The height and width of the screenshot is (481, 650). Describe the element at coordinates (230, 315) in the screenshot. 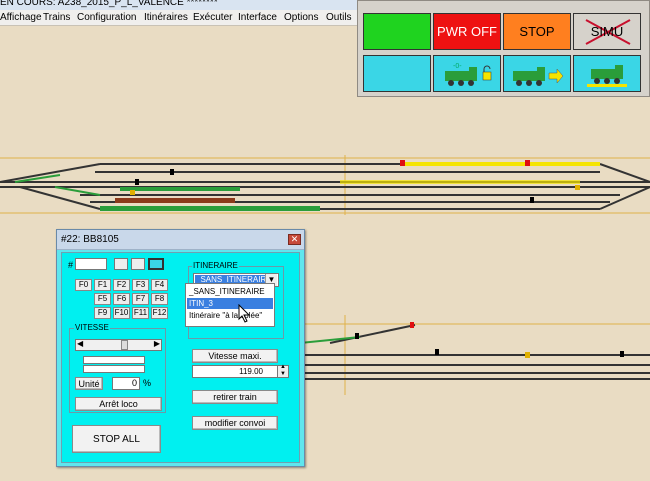

I see `dropdown-option-a-la-volee: Itinéraire "à la volée"` at that location.